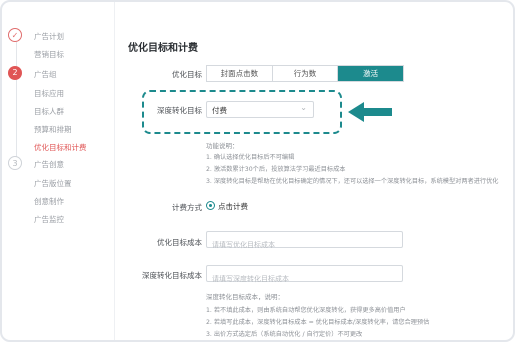  What do you see at coordinates (219, 110) in the screenshot?
I see `deep-conversion-value: 付费` at bounding box center [219, 110].